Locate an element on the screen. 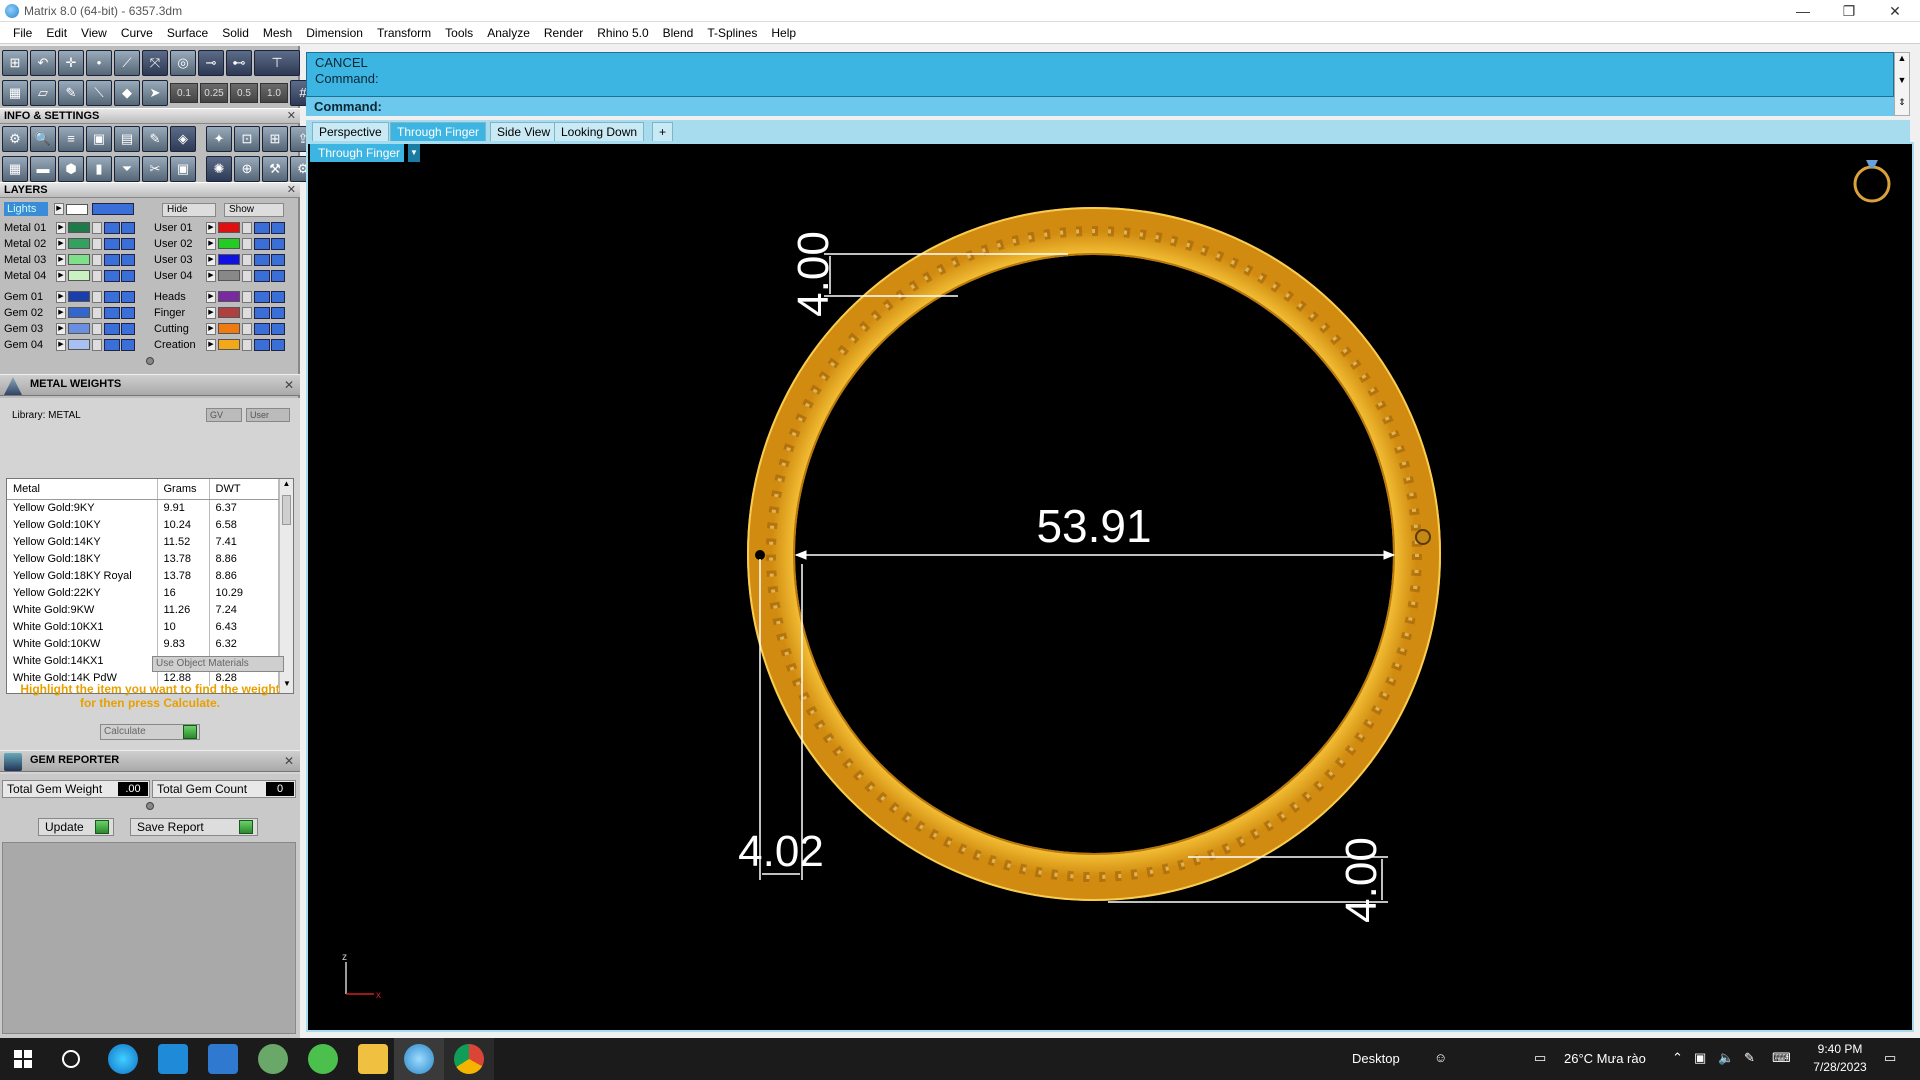 Image resolution: width=1920 pixels, height=1080 pixels. measure-icon: ⟍ is located at coordinates (99, 93).